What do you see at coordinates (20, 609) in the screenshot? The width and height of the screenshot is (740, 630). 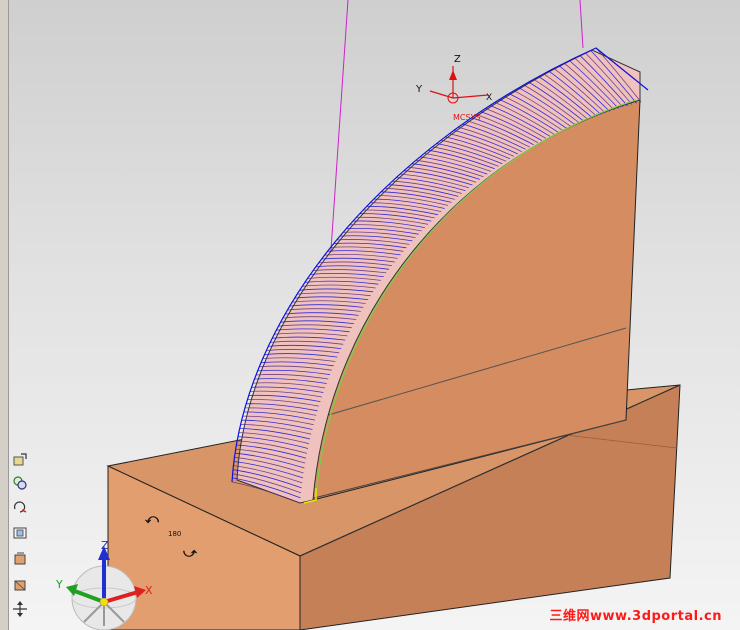 I see `pan-icon` at bounding box center [20, 609].